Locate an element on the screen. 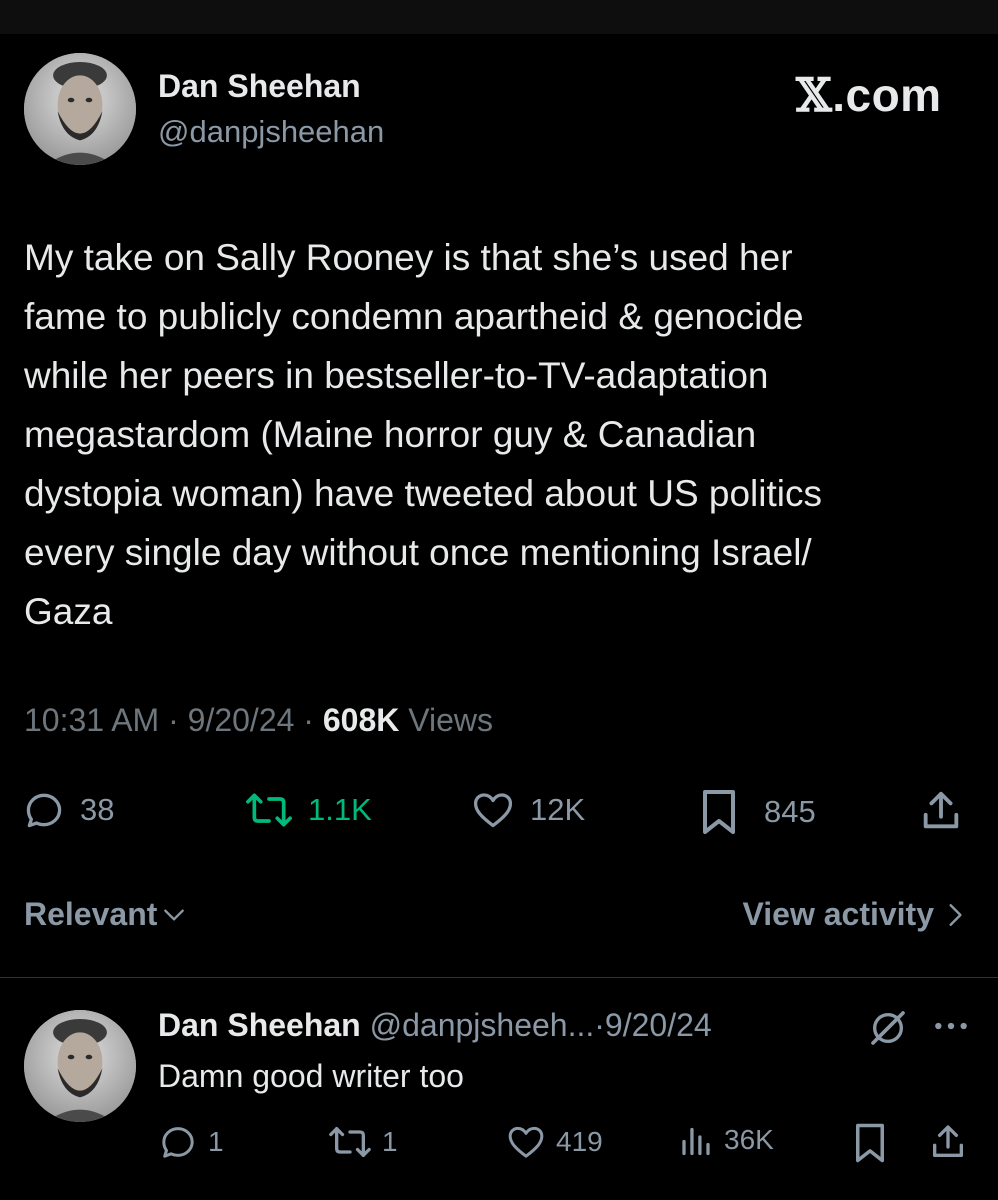 The height and width of the screenshot is (1200, 998). reply-author-name: Dan Sheehan is located at coordinates (259, 1025).